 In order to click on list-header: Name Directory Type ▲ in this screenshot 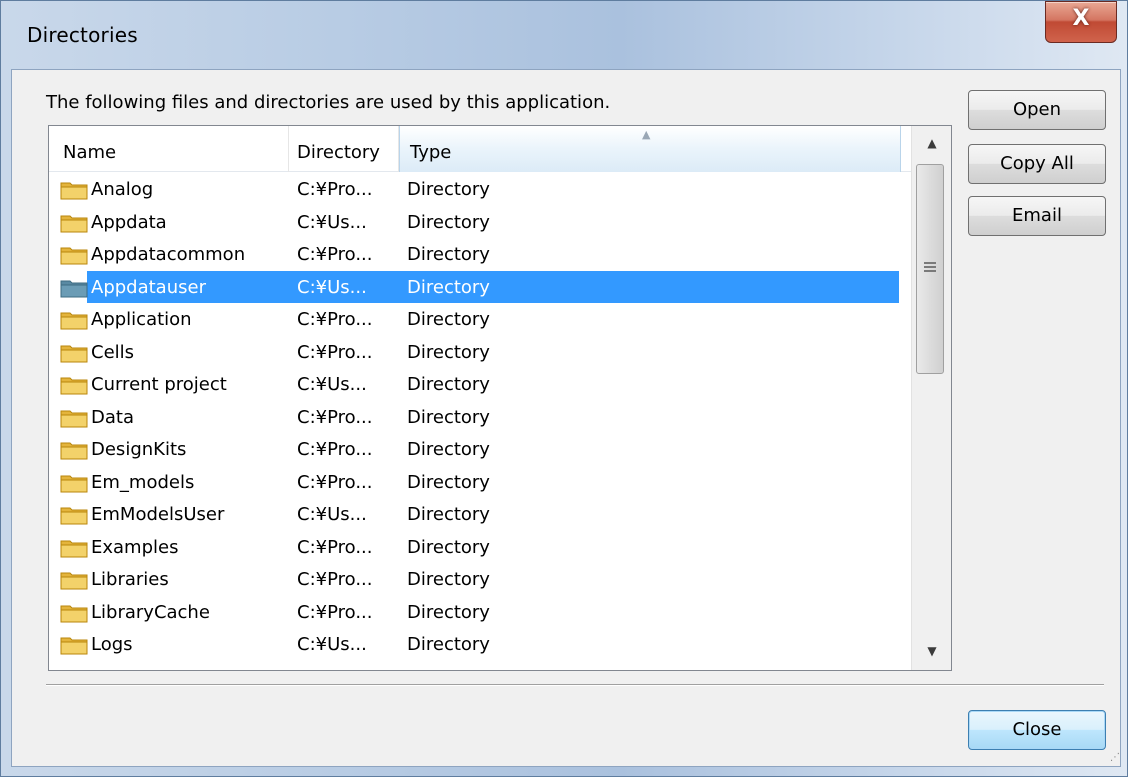, I will do `click(480, 149)`.